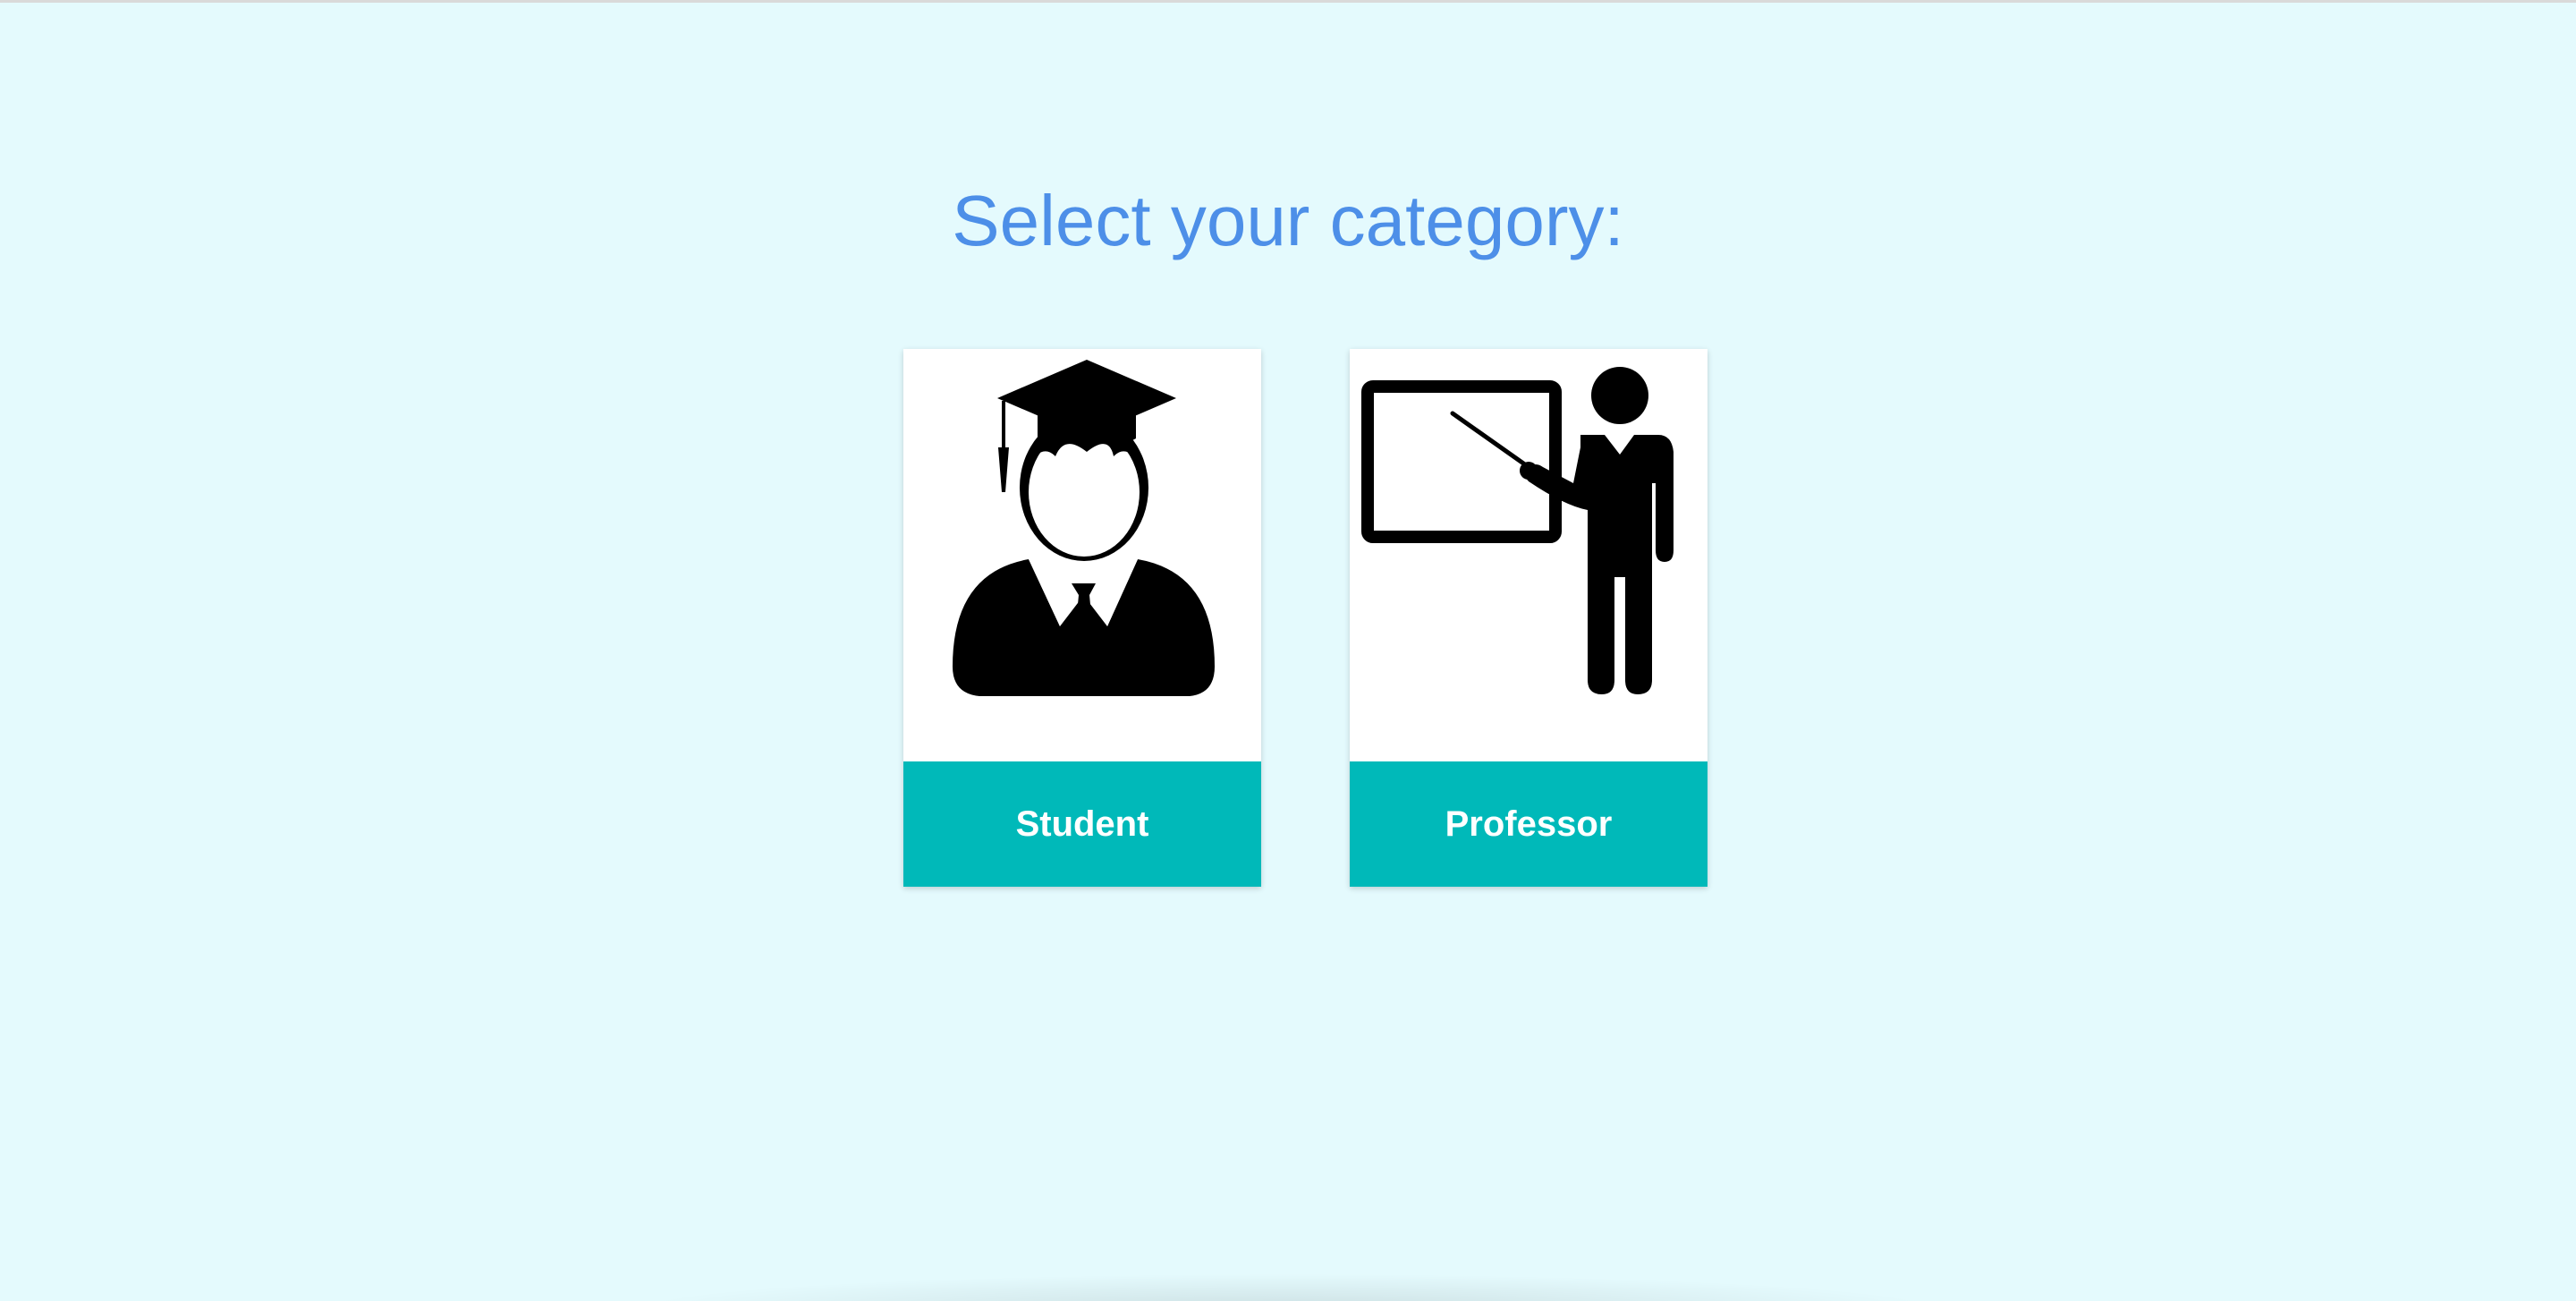 The height and width of the screenshot is (1301, 2576). I want to click on student-button-label: Student, so click(1082, 824).